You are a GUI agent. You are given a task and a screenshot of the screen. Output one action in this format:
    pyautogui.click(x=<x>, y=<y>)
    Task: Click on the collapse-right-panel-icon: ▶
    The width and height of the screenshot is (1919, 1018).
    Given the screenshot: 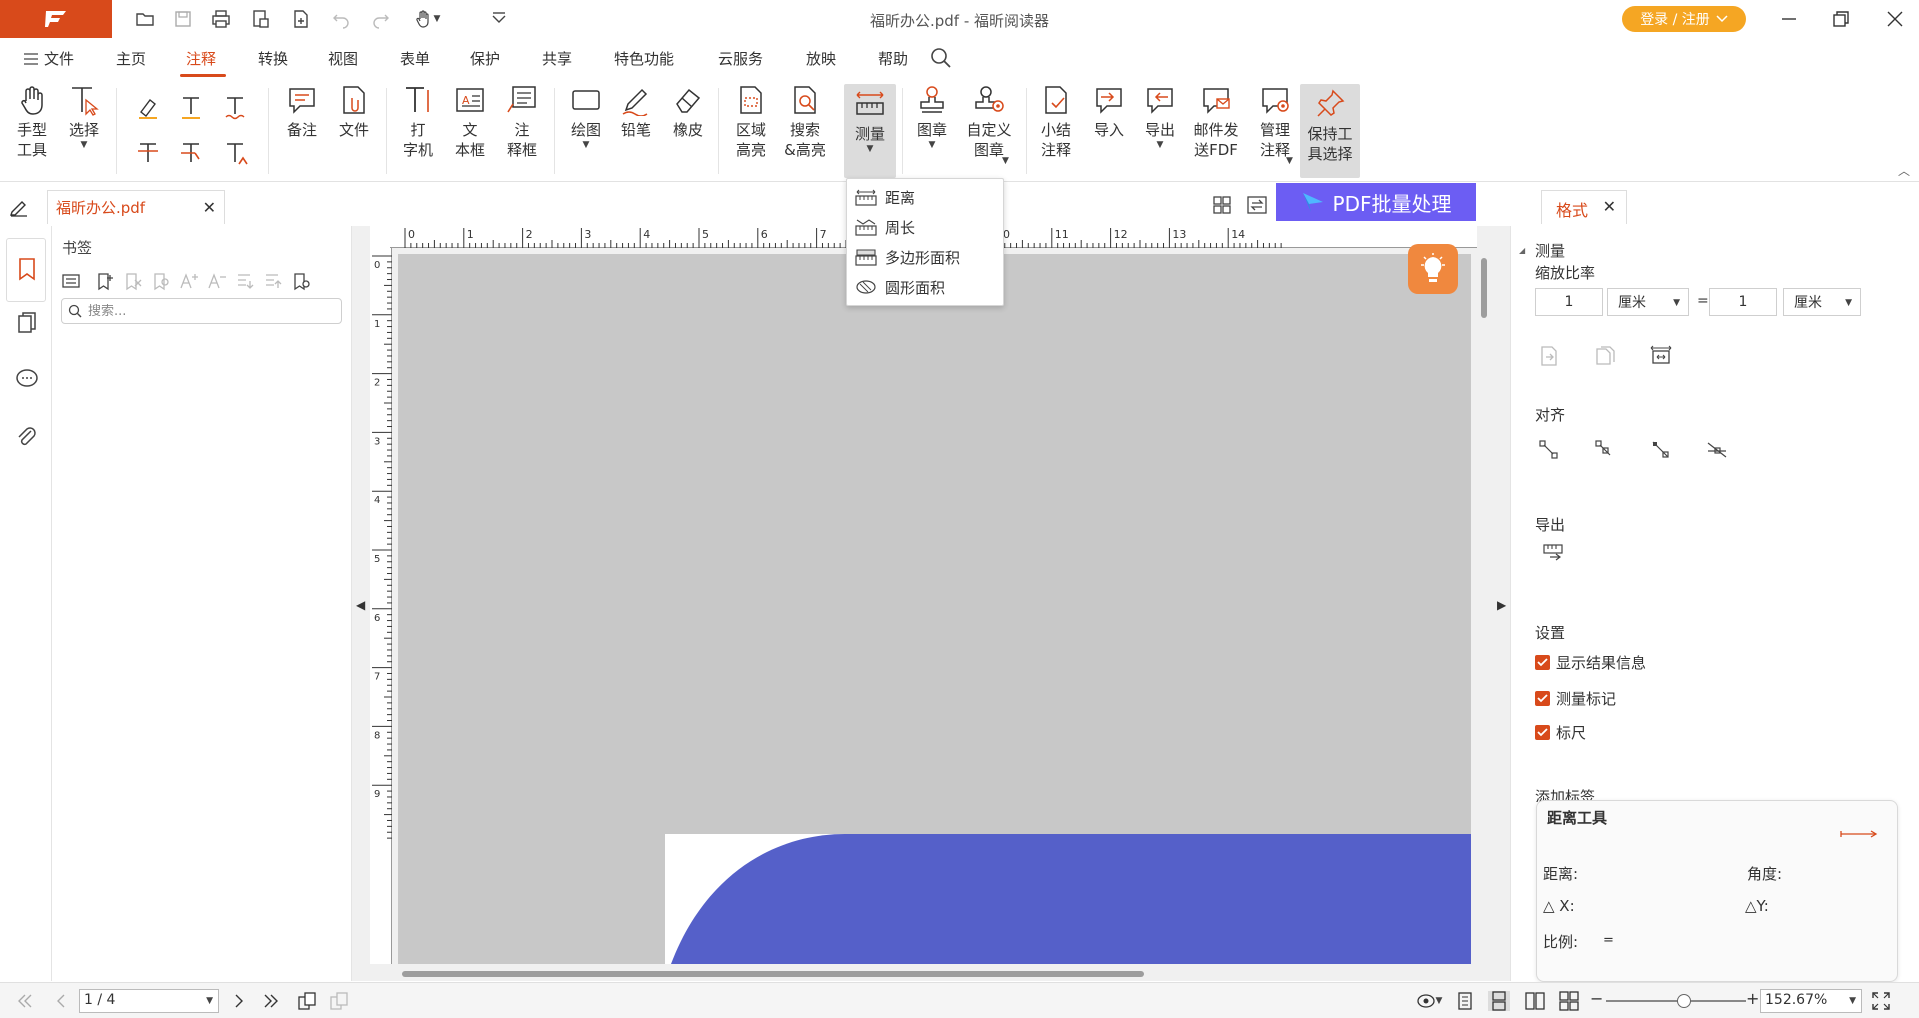 What is the action you would take?
    pyautogui.click(x=1501, y=605)
    